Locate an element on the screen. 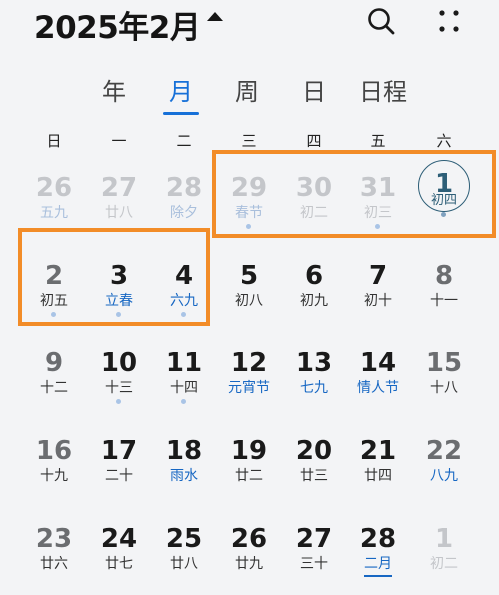 The width and height of the screenshot is (499, 595). lunar-label: 廿三 is located at coordinates (314, 476).